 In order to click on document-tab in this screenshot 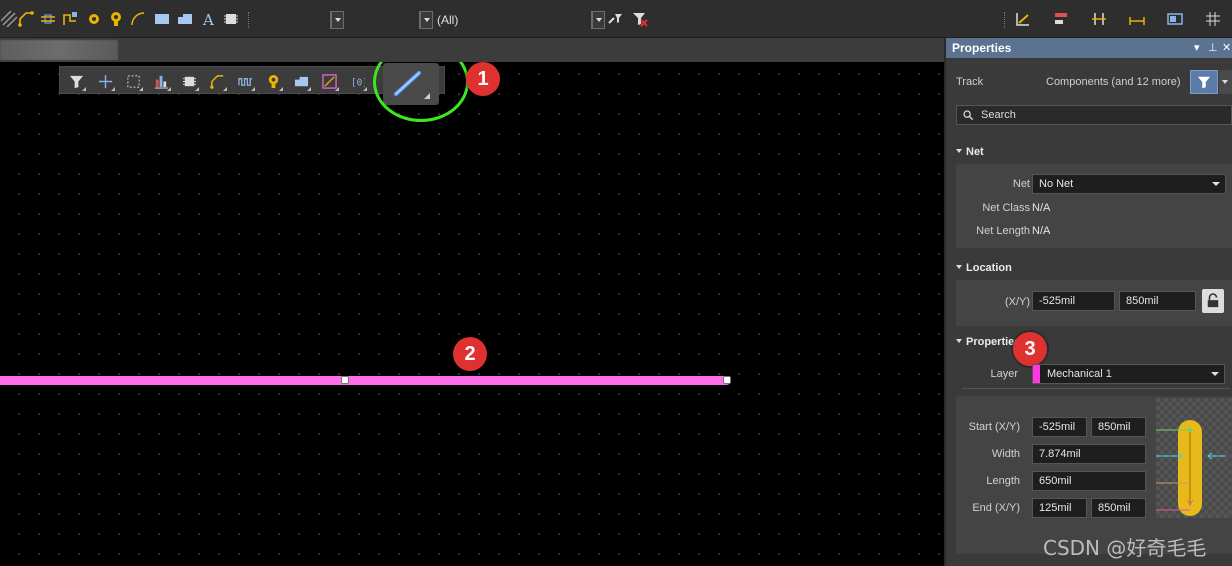, I will do `click(59, 50)`.